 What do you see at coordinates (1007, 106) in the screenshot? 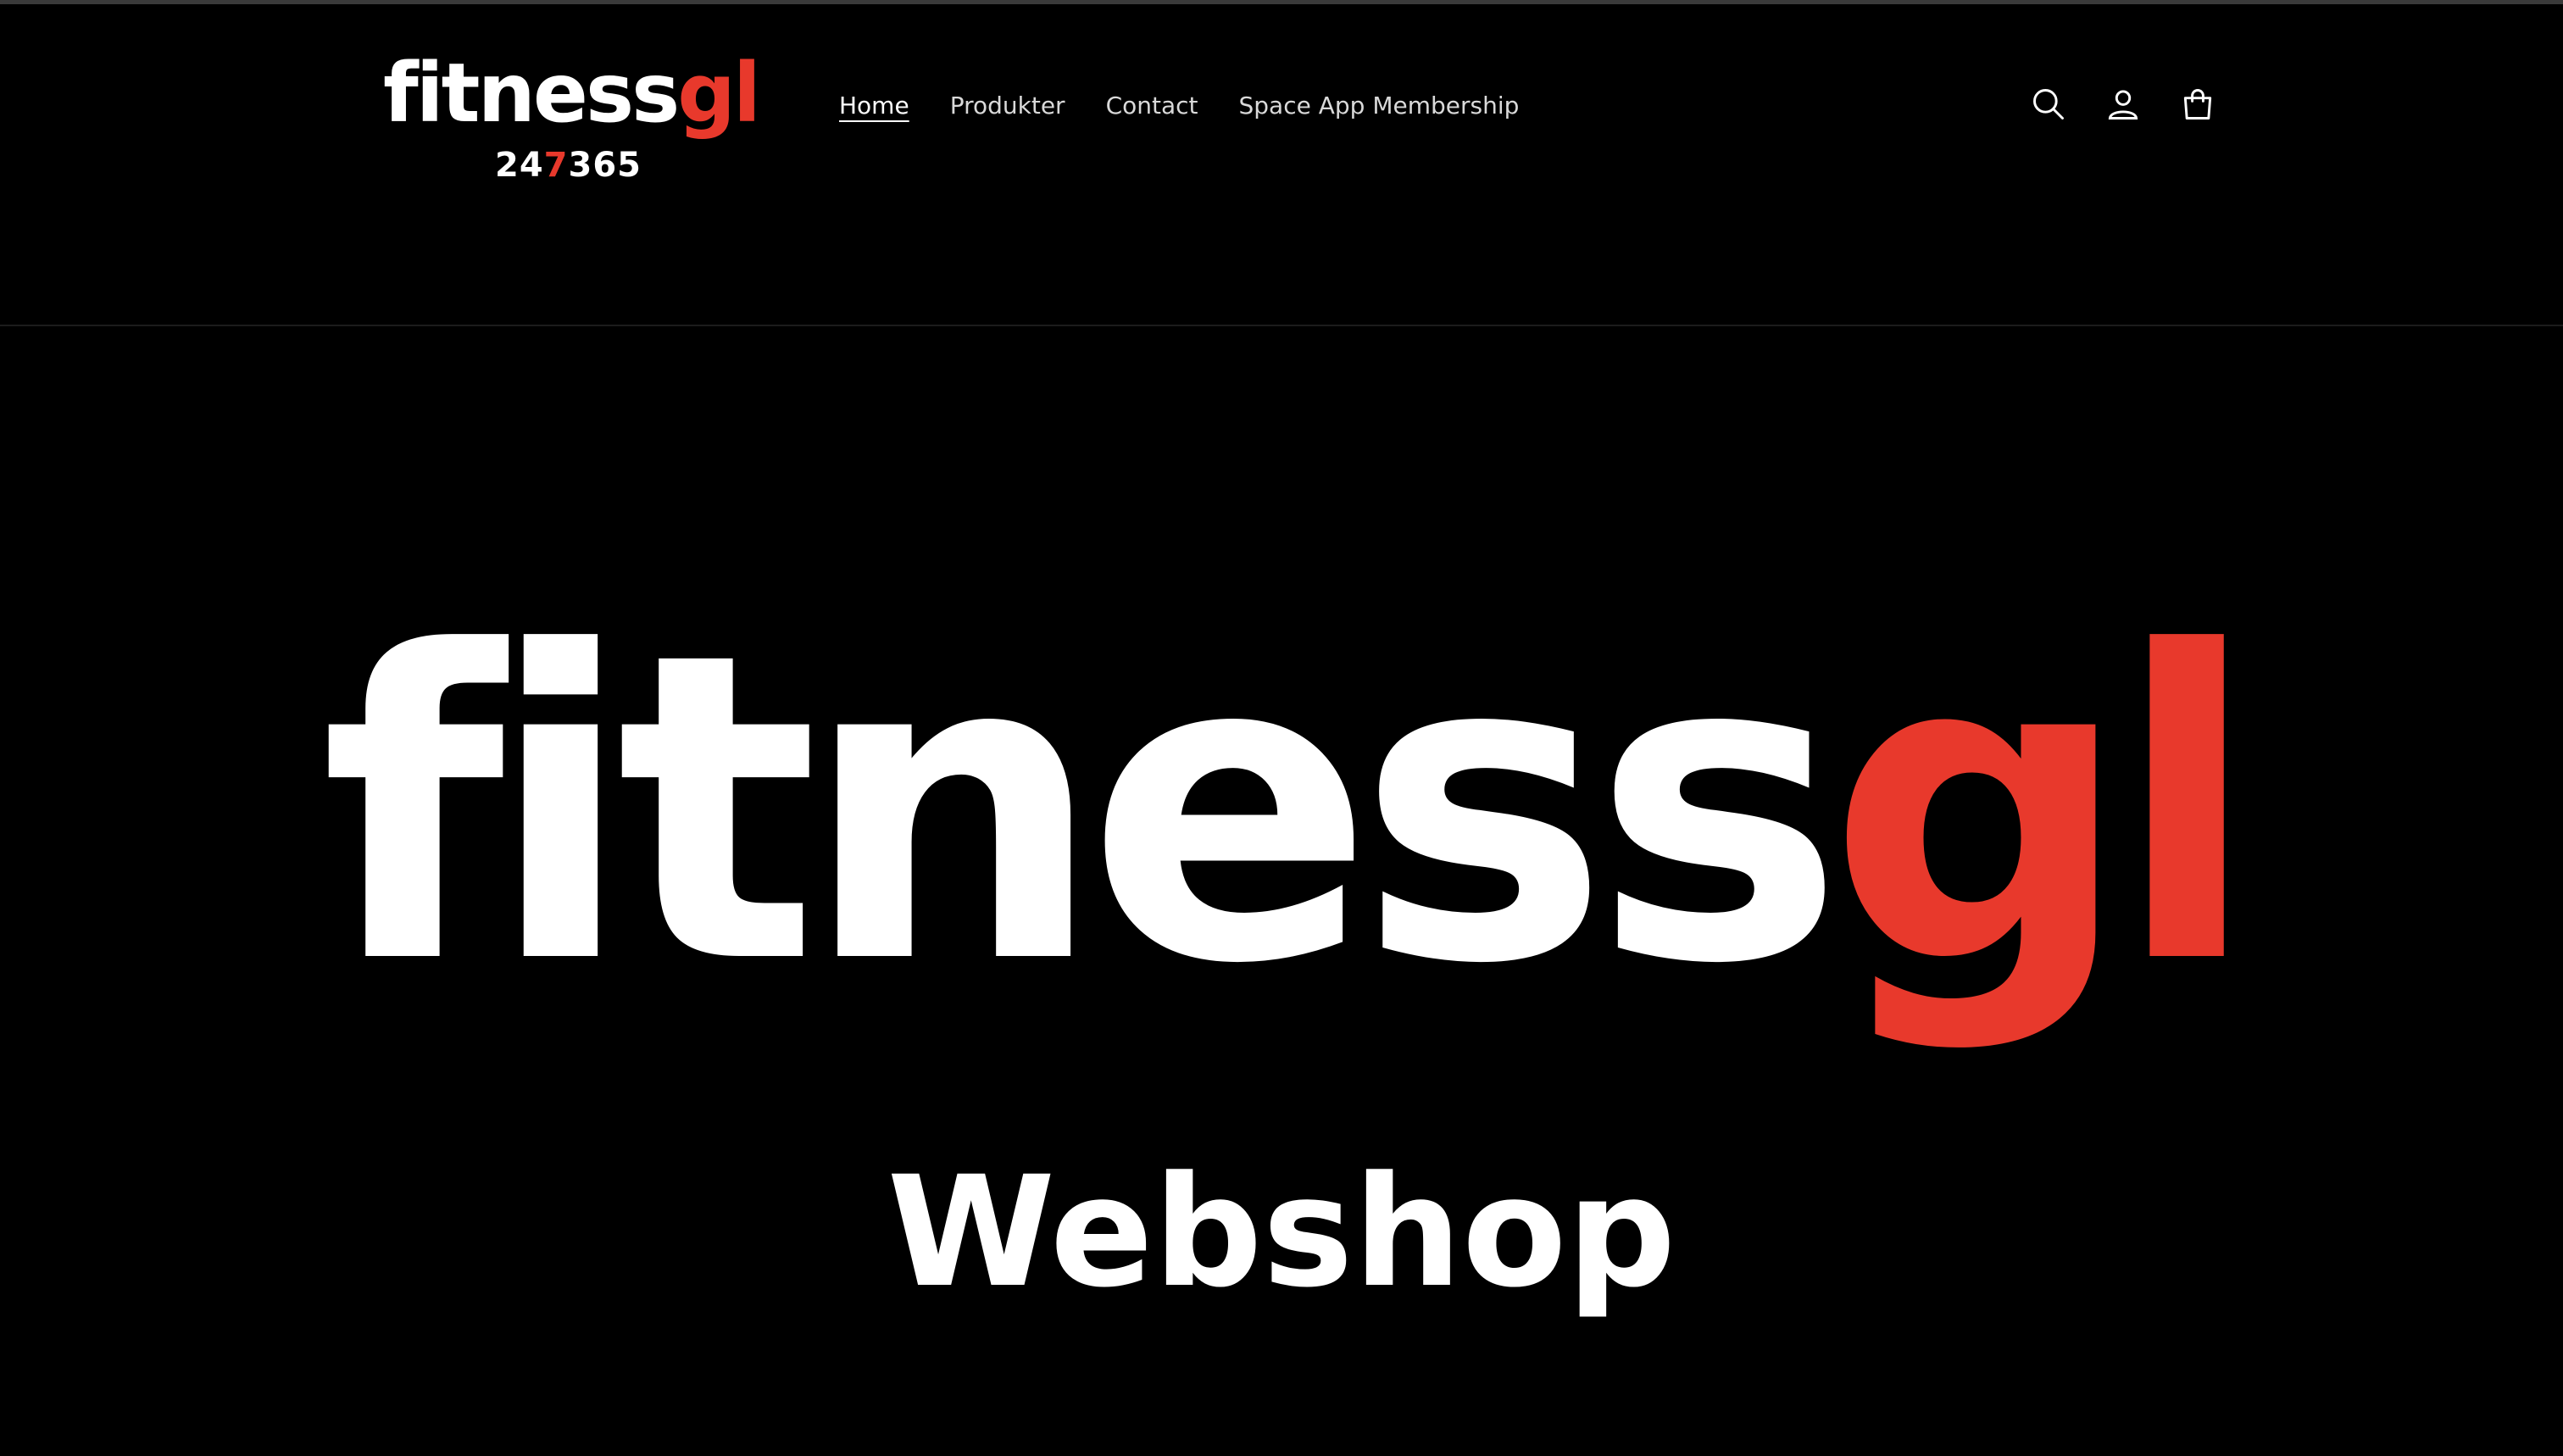
I see `nav-produkter: Produkter` at bounding box center [1007, 106].